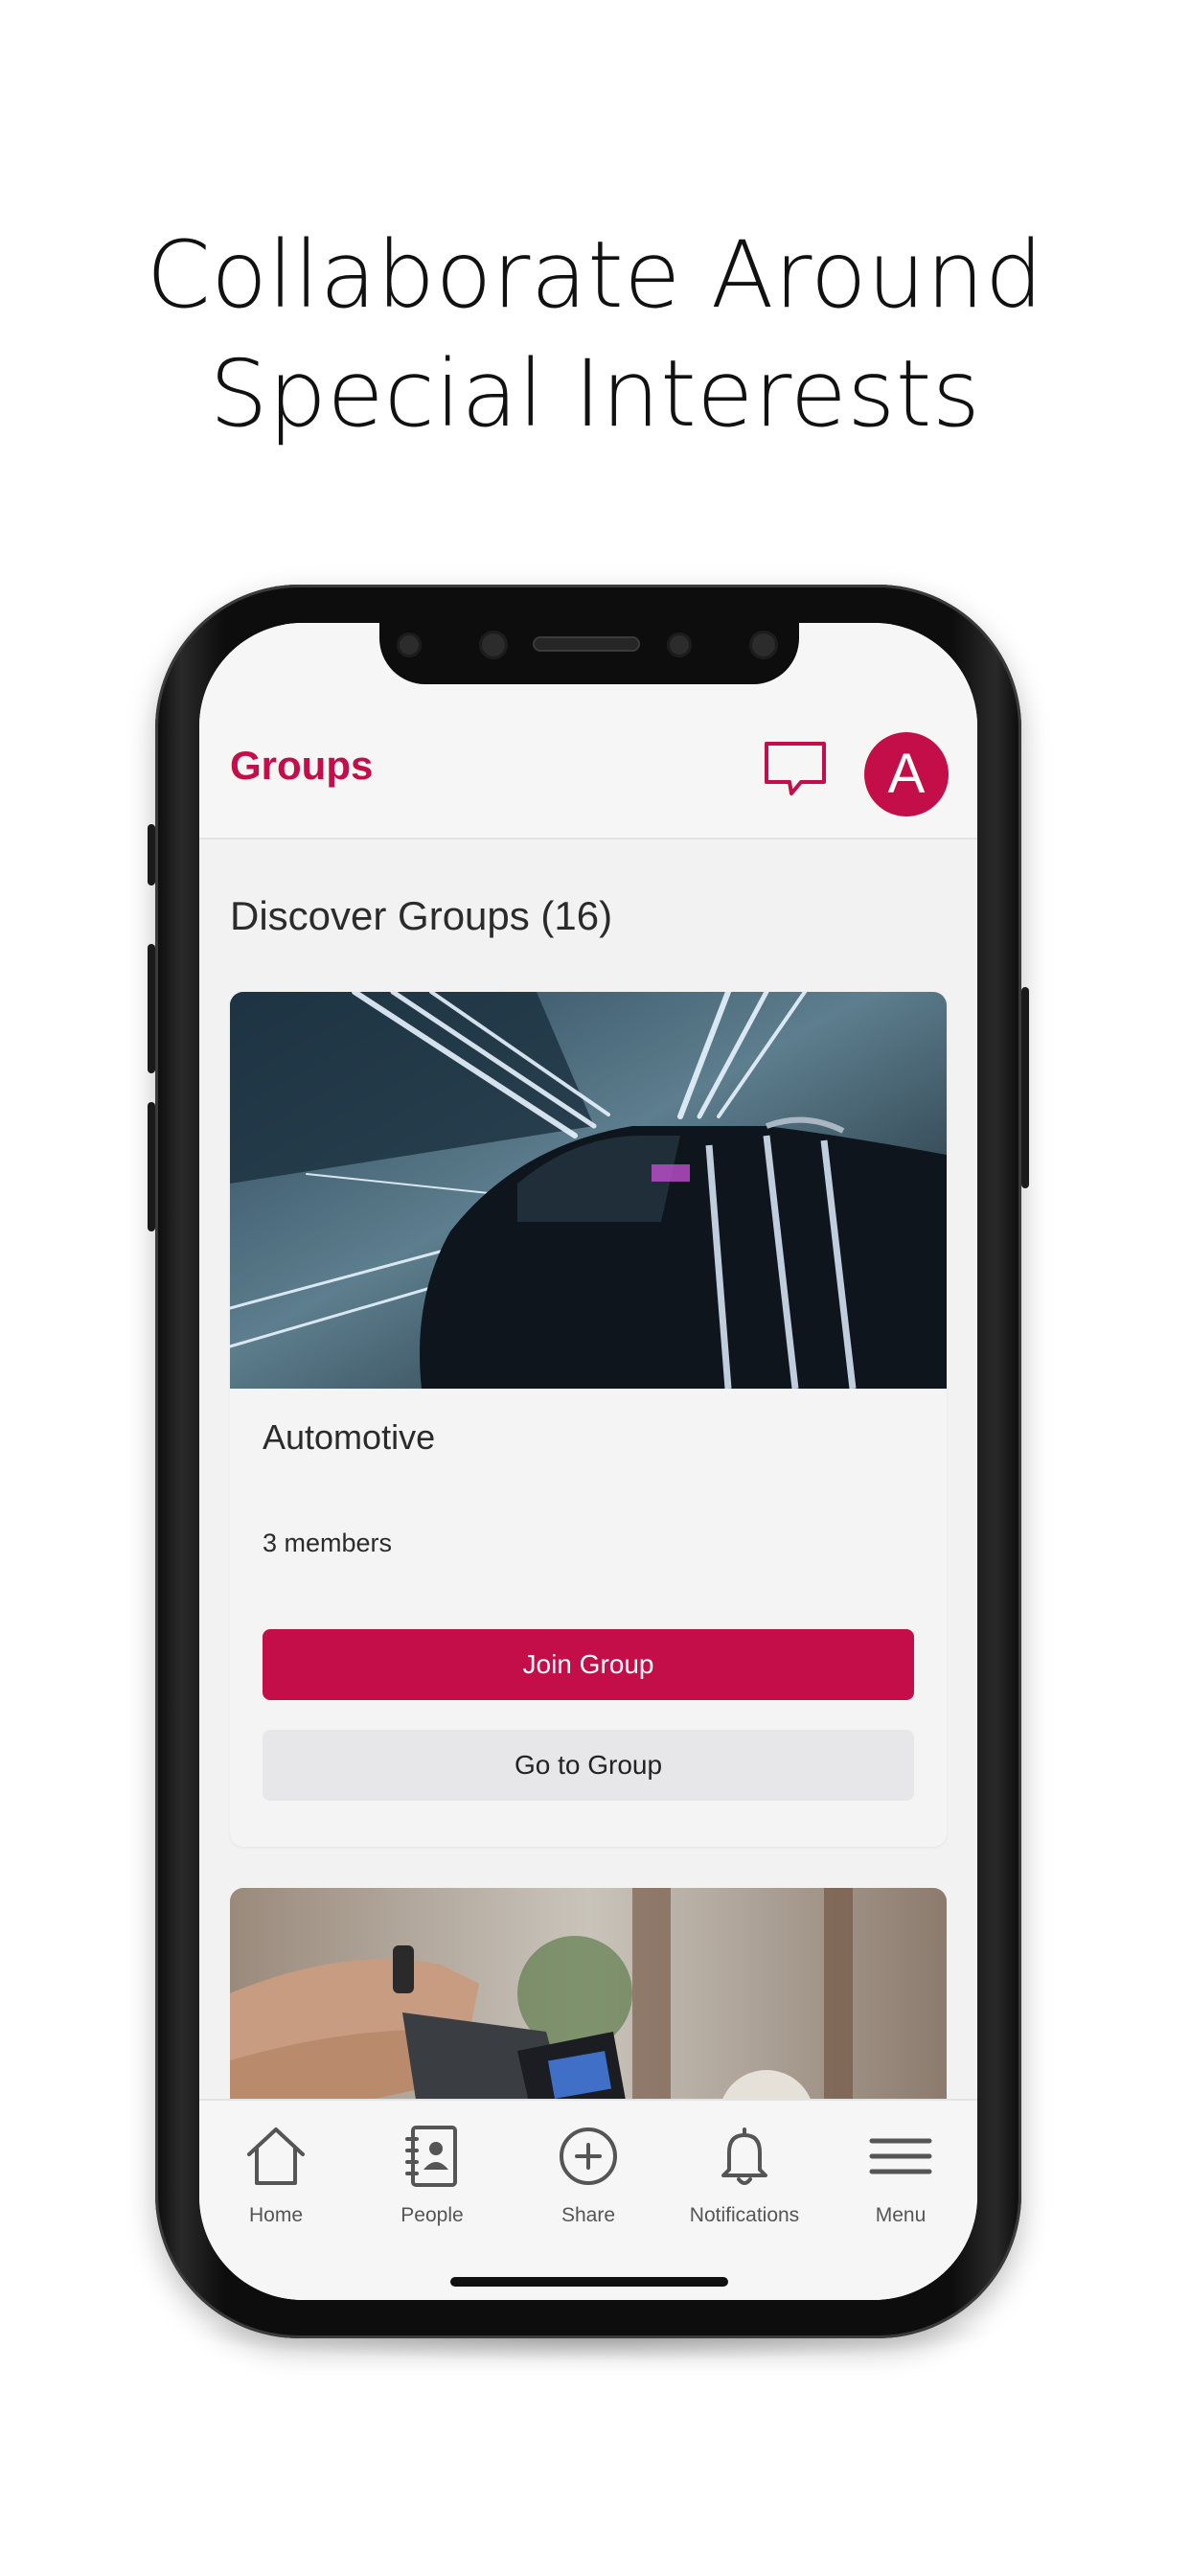 This screenshot has width=1190, height=2576. What do you see at coordinates (595, 334) in the screenshot?
I see `marketing-headline: Collaborate Around Special Interests` at bounding box center [595, 334].